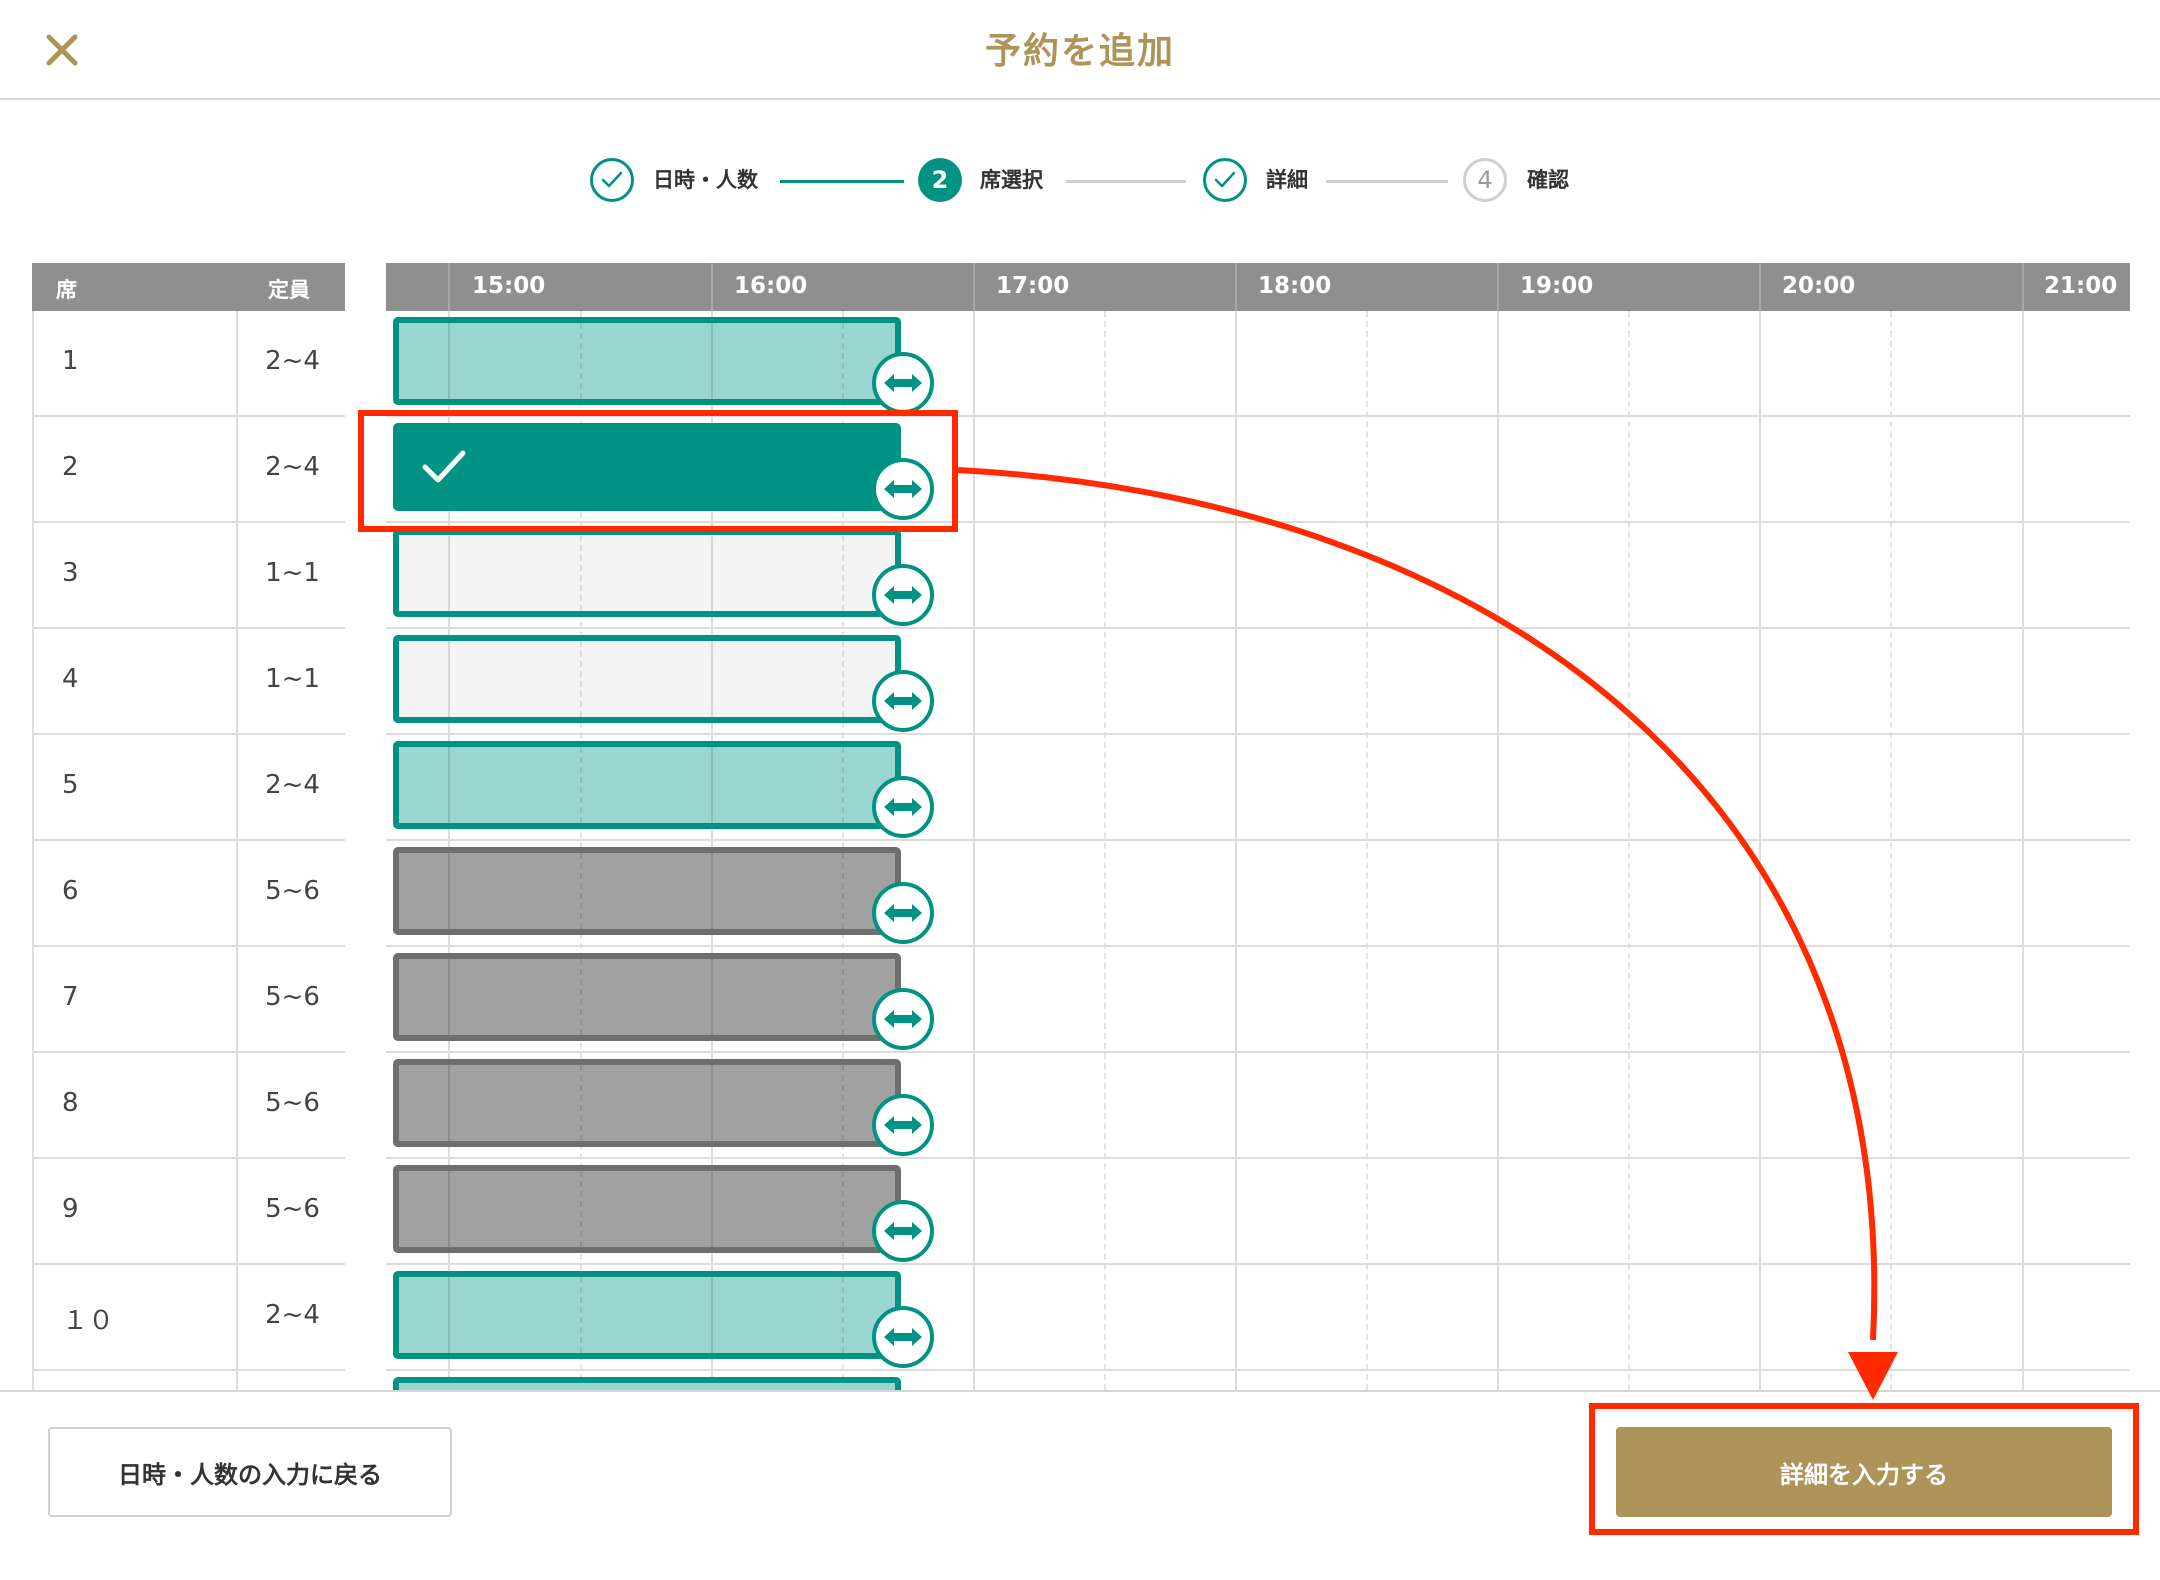  I want to click on seat-number: 1, so click(70, 361).